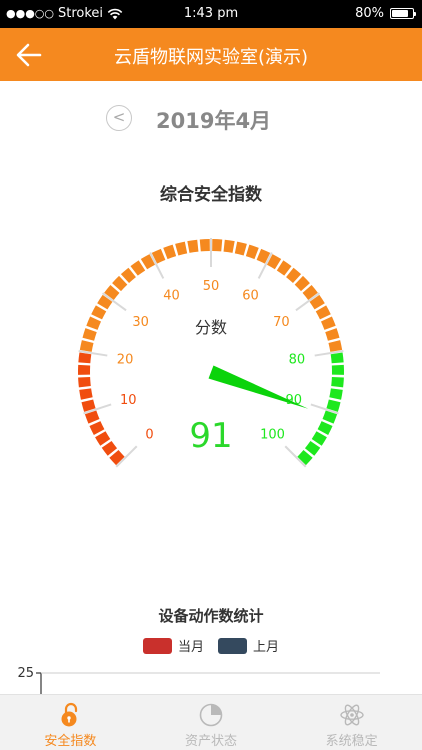  What do you see at coordinates (140, 322) in the screenshot?
I see `gauge-tick-label: 30` at bounding box center [140, 322].